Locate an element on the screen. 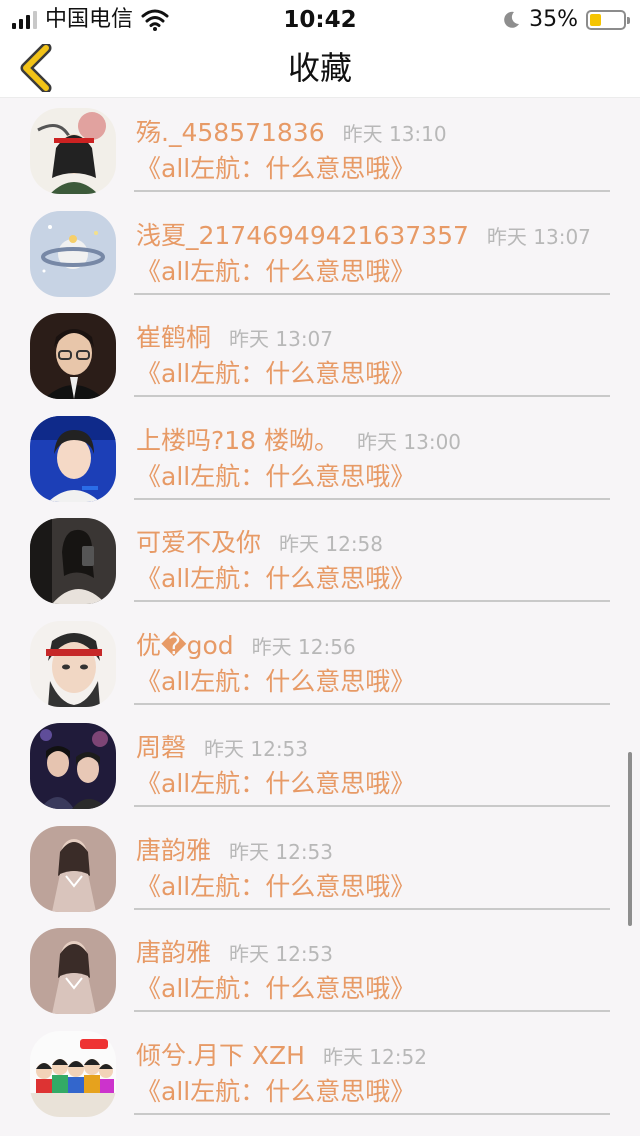 This screenshot has height=1136, width=640. battery-percent: 35% is located at coordinates (553, 19).